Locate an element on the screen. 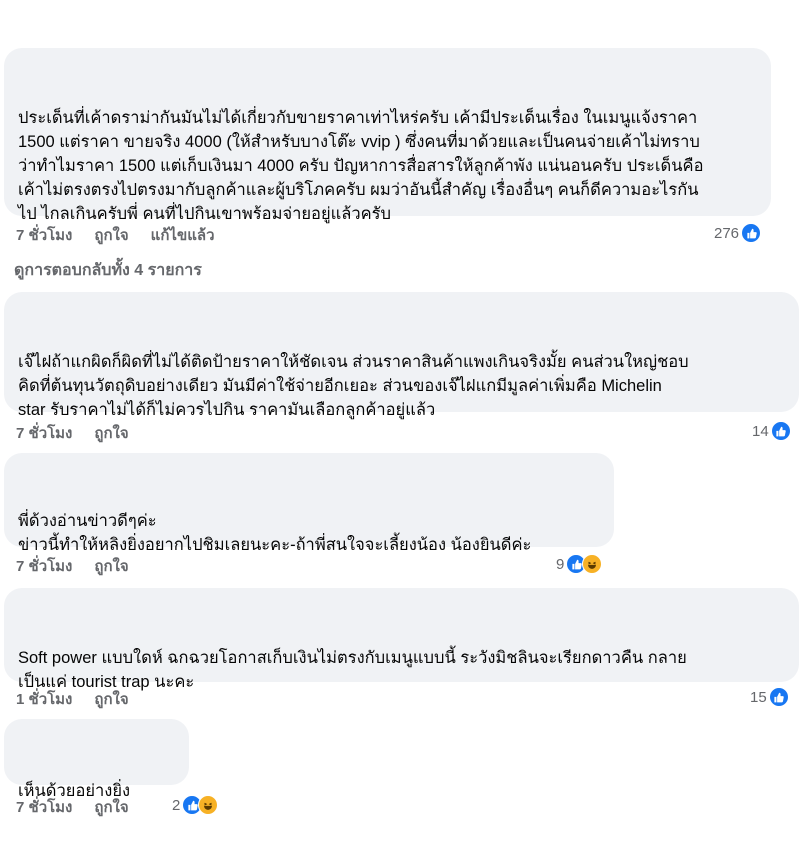 The image size is (800, 848). comment-actions: 7 ชั่วโมง ถูกใจ แก้ไขแล้ว is located at coordinates (126, 235).